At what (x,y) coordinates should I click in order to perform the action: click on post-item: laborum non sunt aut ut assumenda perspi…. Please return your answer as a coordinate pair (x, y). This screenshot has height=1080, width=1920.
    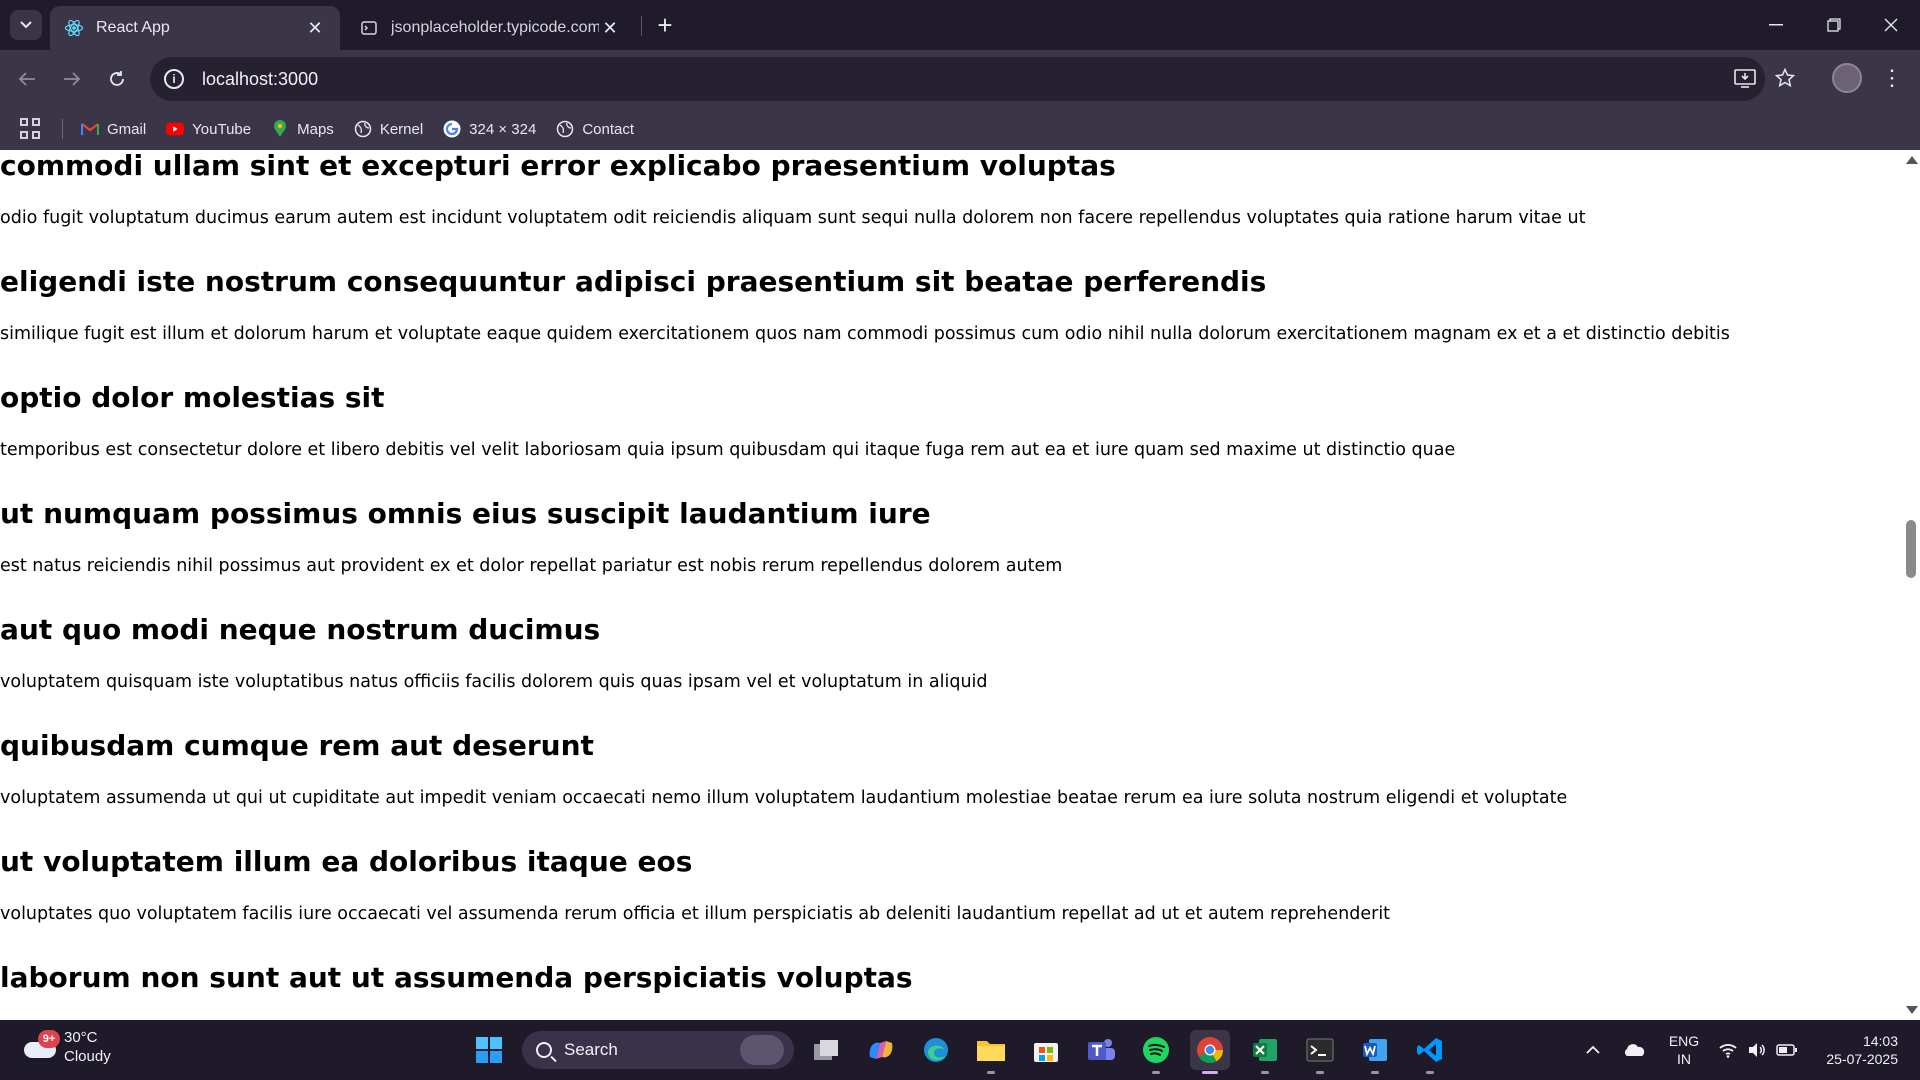
    Looking at the image, I should click on (951, 978).